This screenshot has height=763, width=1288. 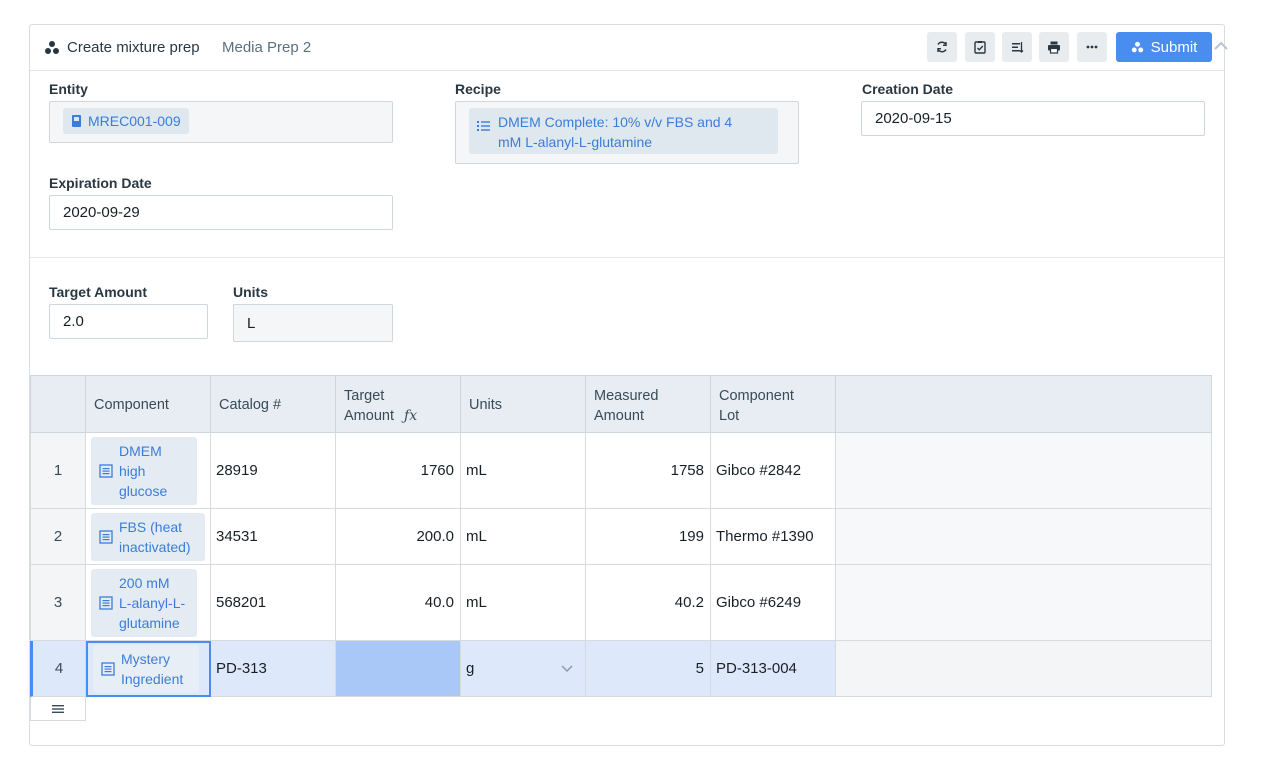 I want to click on component-chip: 200 mM L-alanyl-L-glutamine, so click(x=144, y=602).